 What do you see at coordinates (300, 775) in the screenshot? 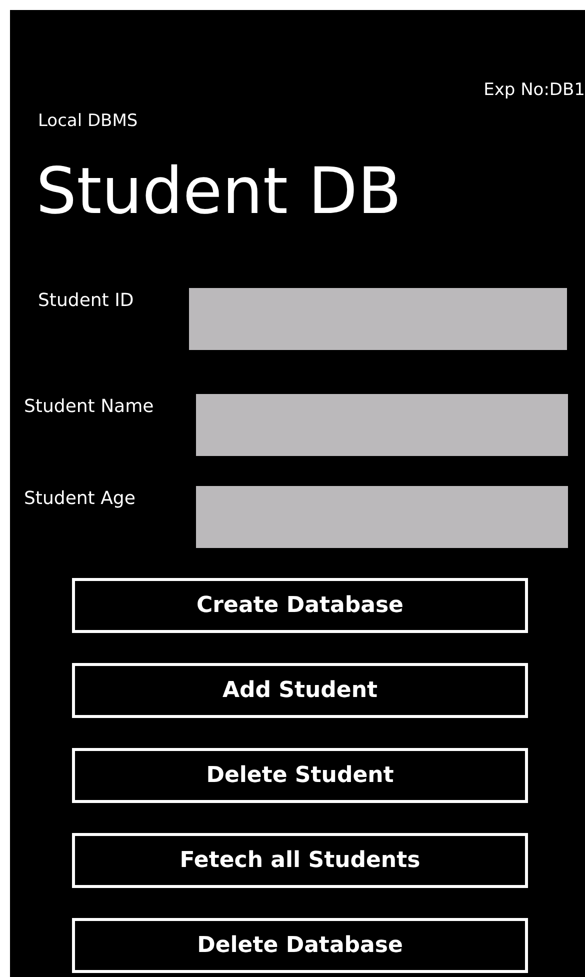
I see `action-button: Delete Student` at bounding box center [300, 775].